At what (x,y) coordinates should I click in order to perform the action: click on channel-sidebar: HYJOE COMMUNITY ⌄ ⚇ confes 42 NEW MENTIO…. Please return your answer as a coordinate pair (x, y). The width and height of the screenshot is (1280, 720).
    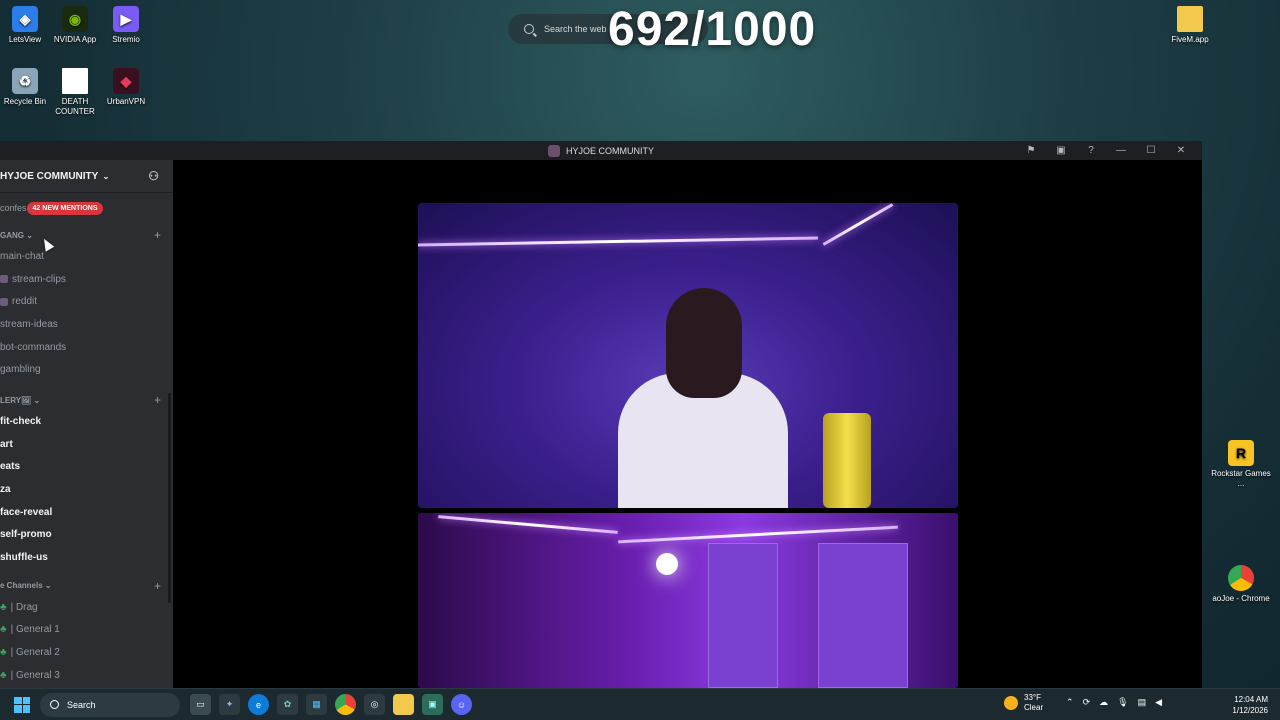
    Looking at the image, I should click on (86, 424).